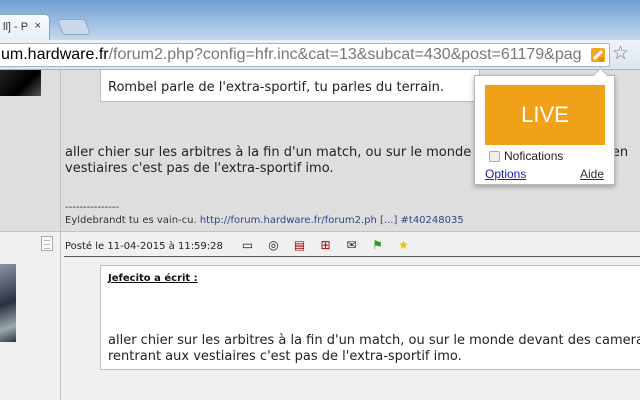  What do you see at coordinates (144, 246) in the screenshot?
I see `post-date: Posté le 11-04-2015 à 11:59:28` at bounding box center [144, 246].